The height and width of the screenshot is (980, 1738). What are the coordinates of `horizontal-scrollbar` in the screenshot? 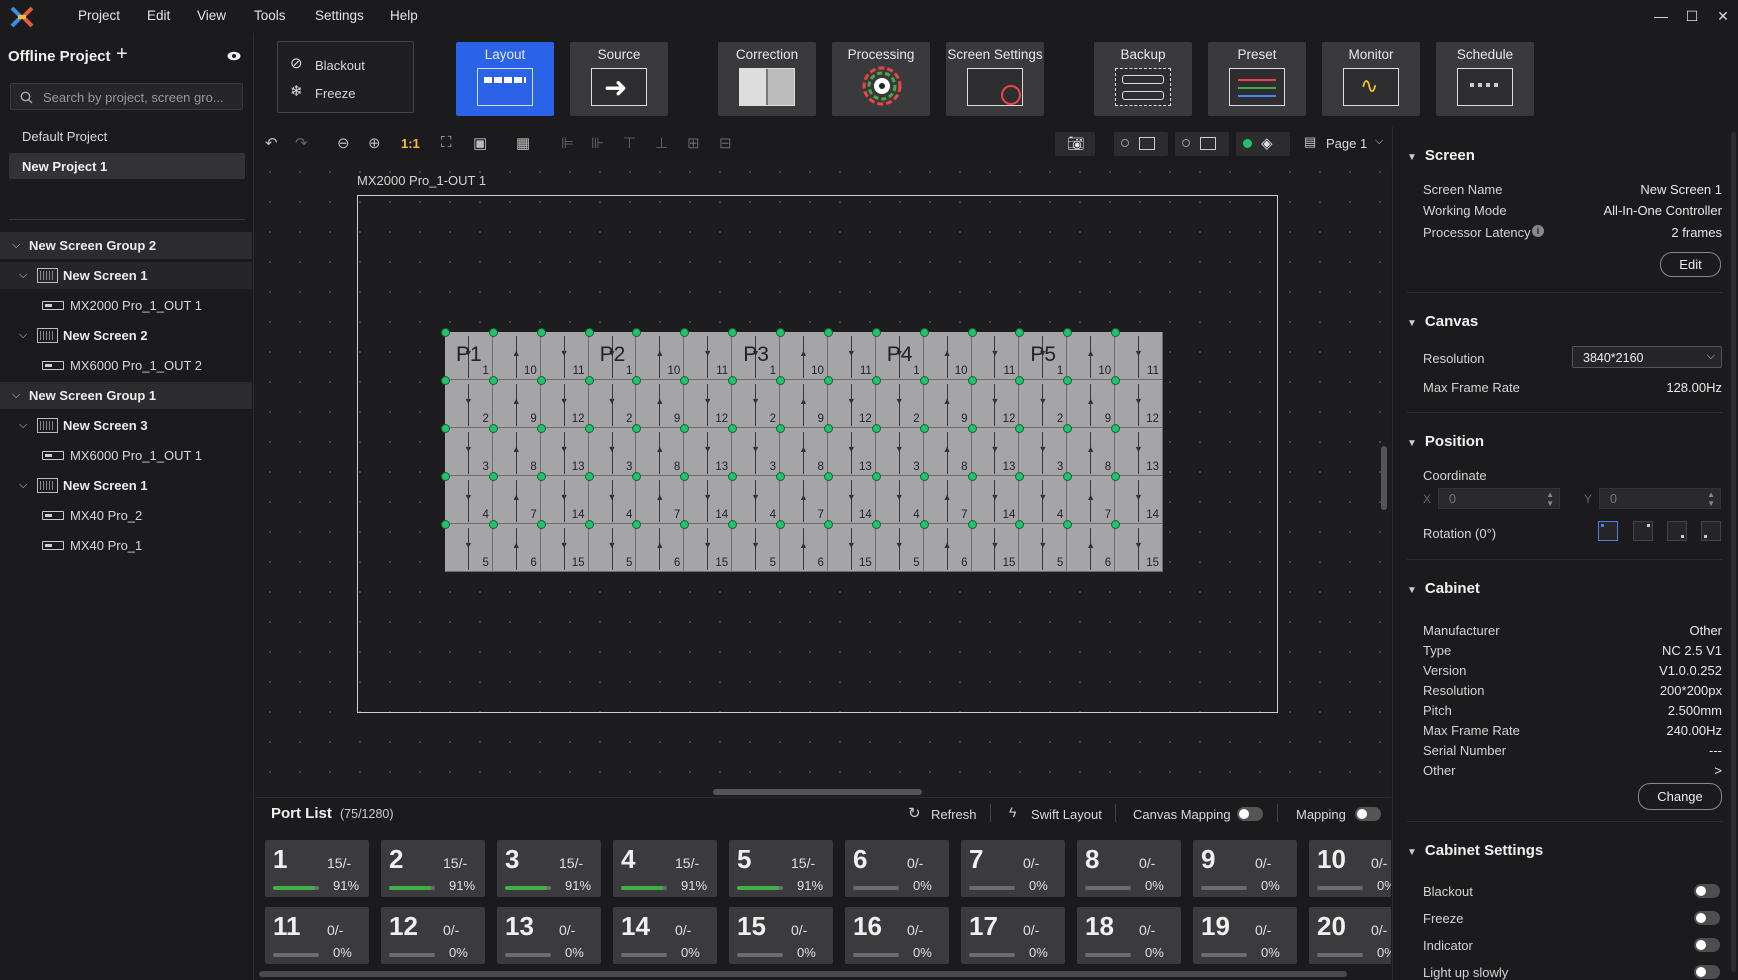 It's located at (817, 792).